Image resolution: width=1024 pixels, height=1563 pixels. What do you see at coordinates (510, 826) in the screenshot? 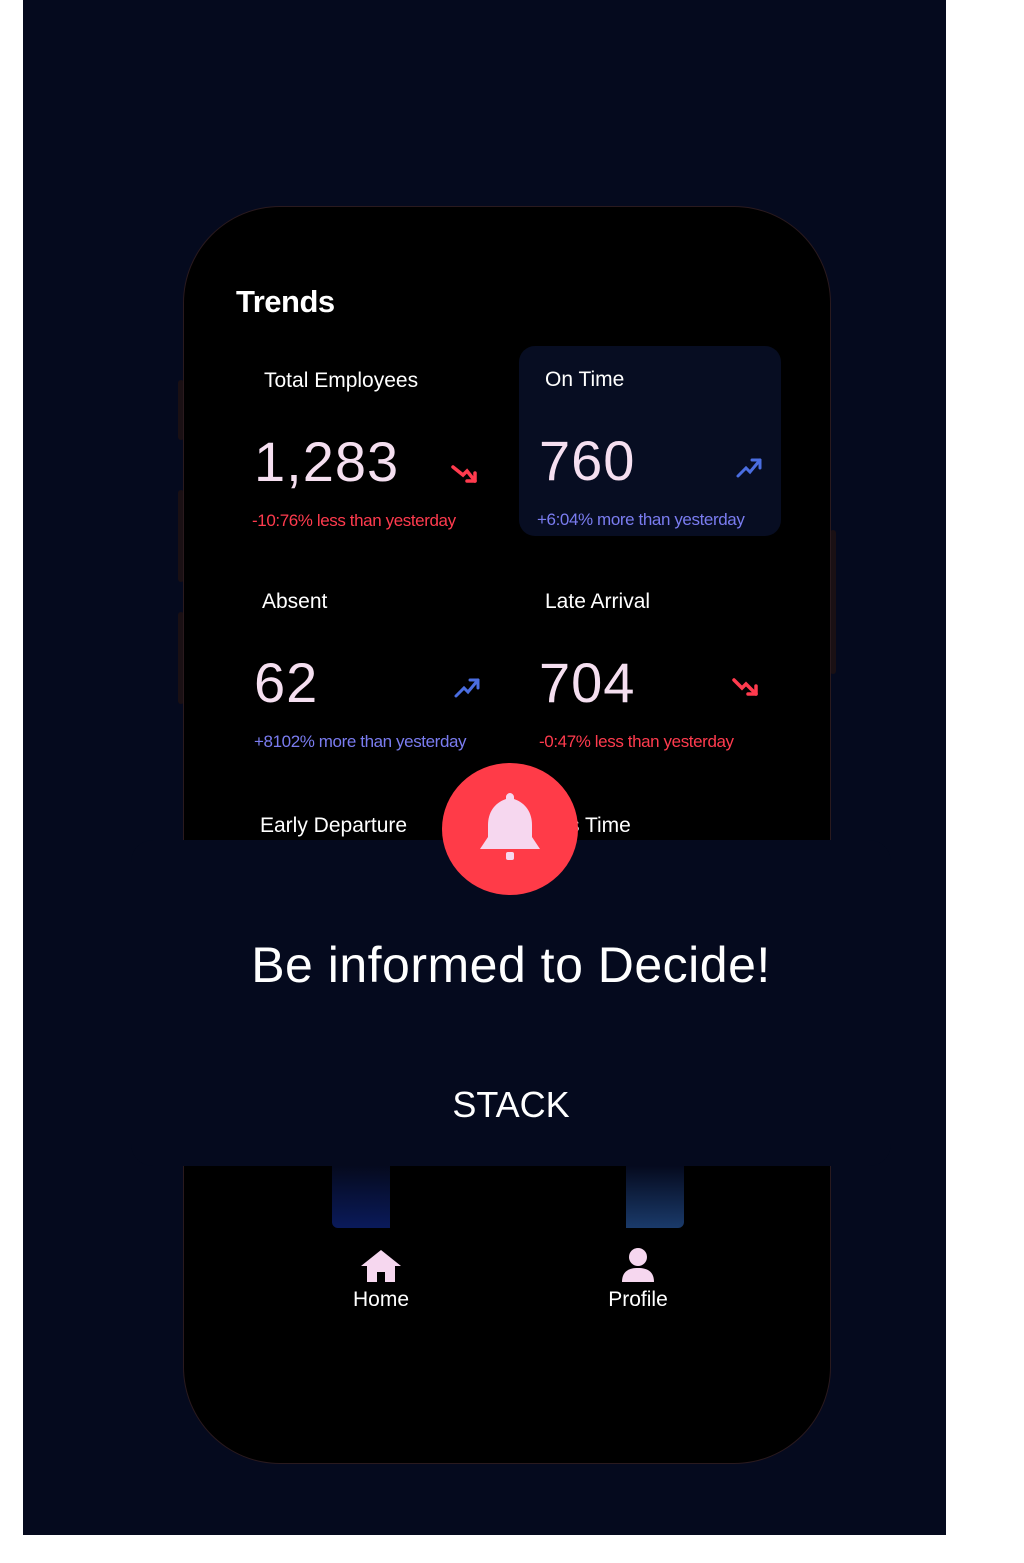
I see `bell-icon` at bounding box center [510, 826].